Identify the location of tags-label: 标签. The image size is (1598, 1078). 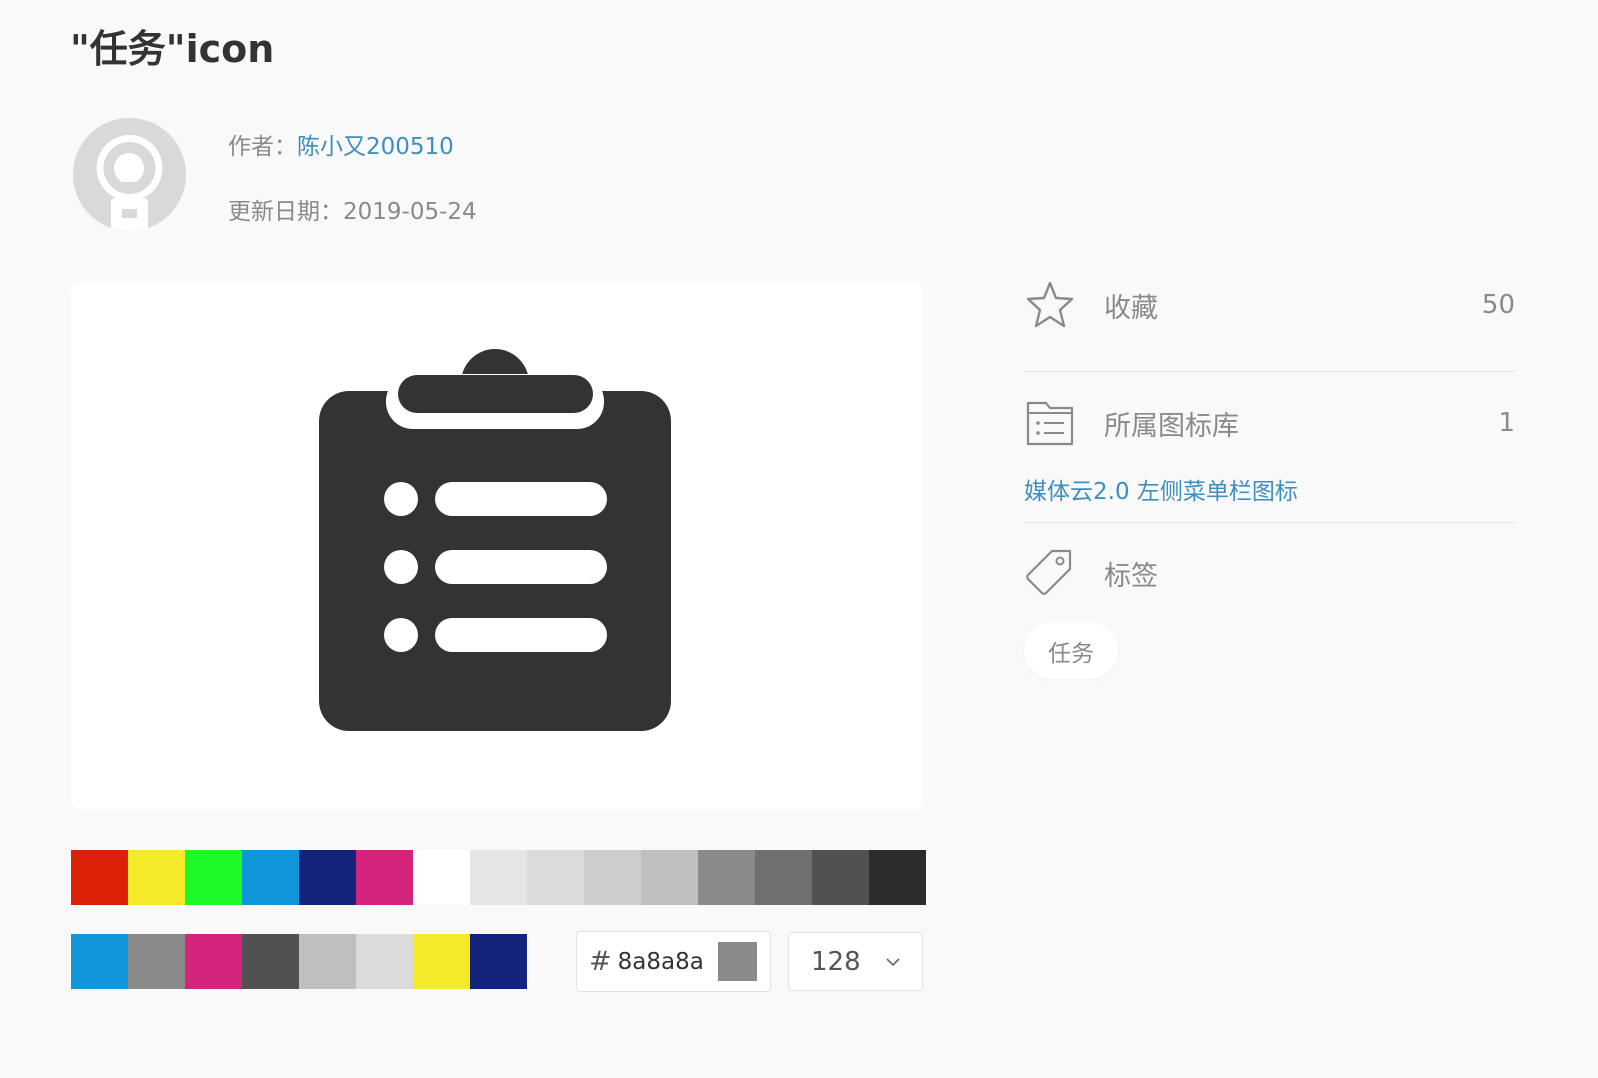
(1131, 576).